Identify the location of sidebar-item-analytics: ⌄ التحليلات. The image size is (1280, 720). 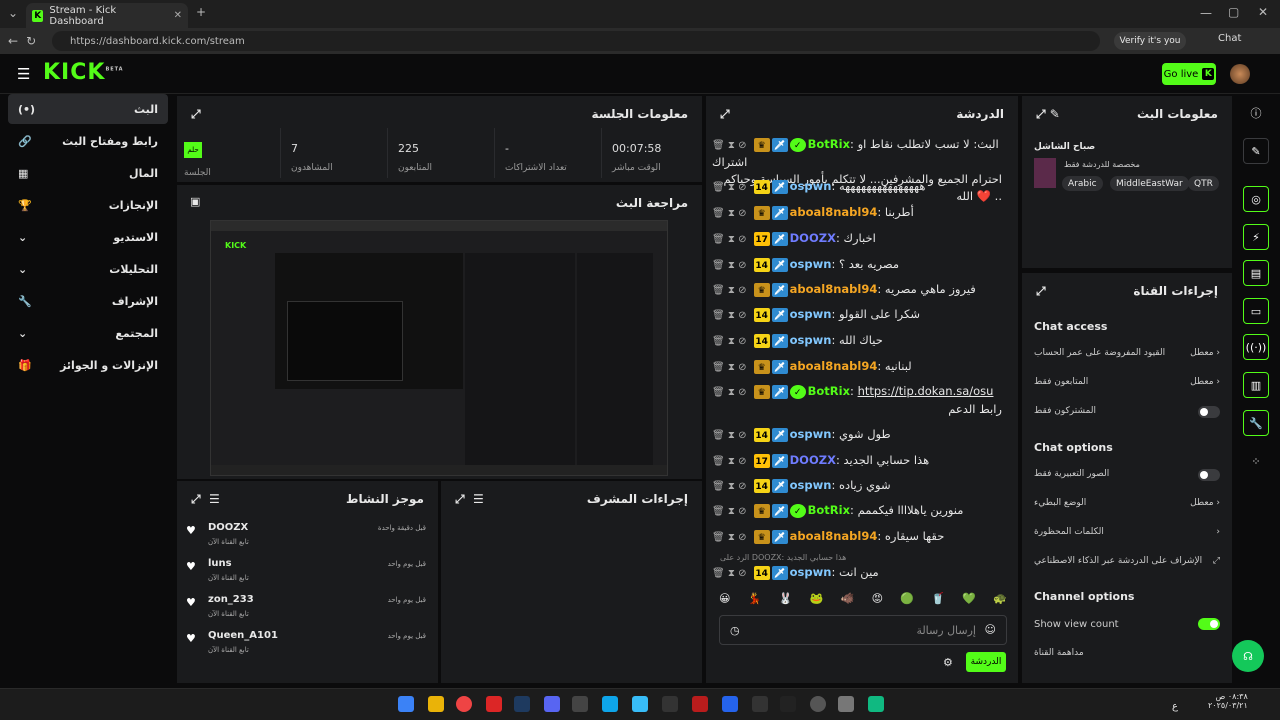
(88, 269).